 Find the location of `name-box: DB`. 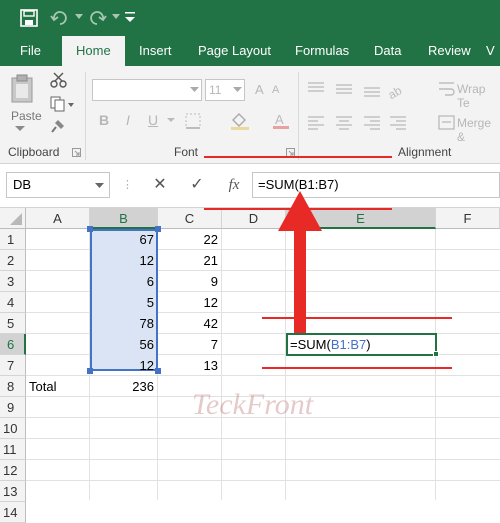

name-box: DB is located at coordinates (58, 185).